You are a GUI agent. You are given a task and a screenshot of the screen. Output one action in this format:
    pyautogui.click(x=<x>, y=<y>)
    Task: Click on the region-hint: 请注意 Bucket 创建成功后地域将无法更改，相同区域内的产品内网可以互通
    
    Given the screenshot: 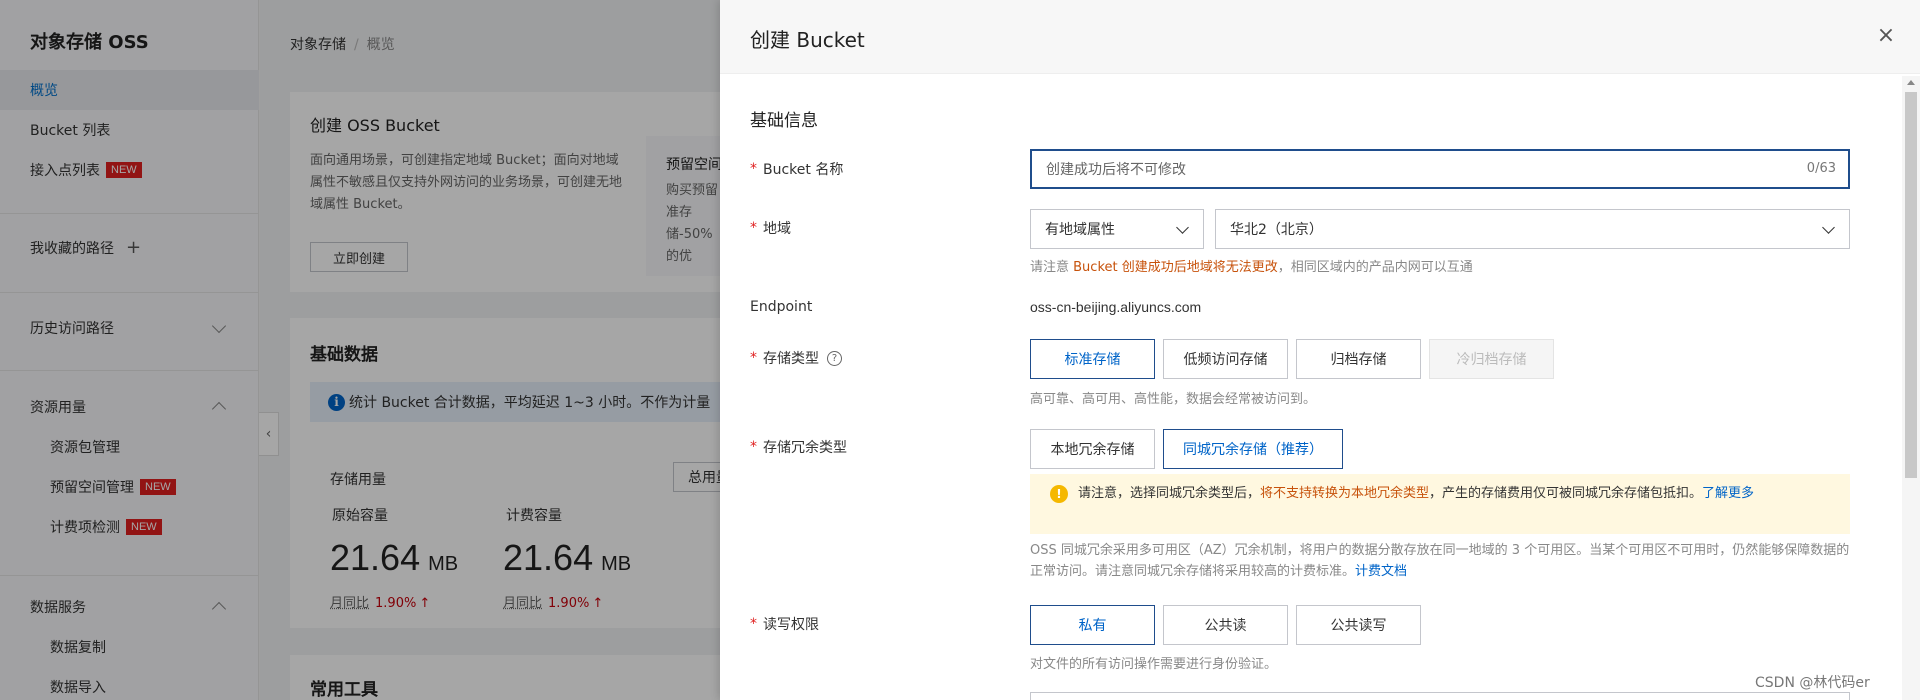 What is the action you would take?
    pyautogui.click(x=1251, y=267)
    